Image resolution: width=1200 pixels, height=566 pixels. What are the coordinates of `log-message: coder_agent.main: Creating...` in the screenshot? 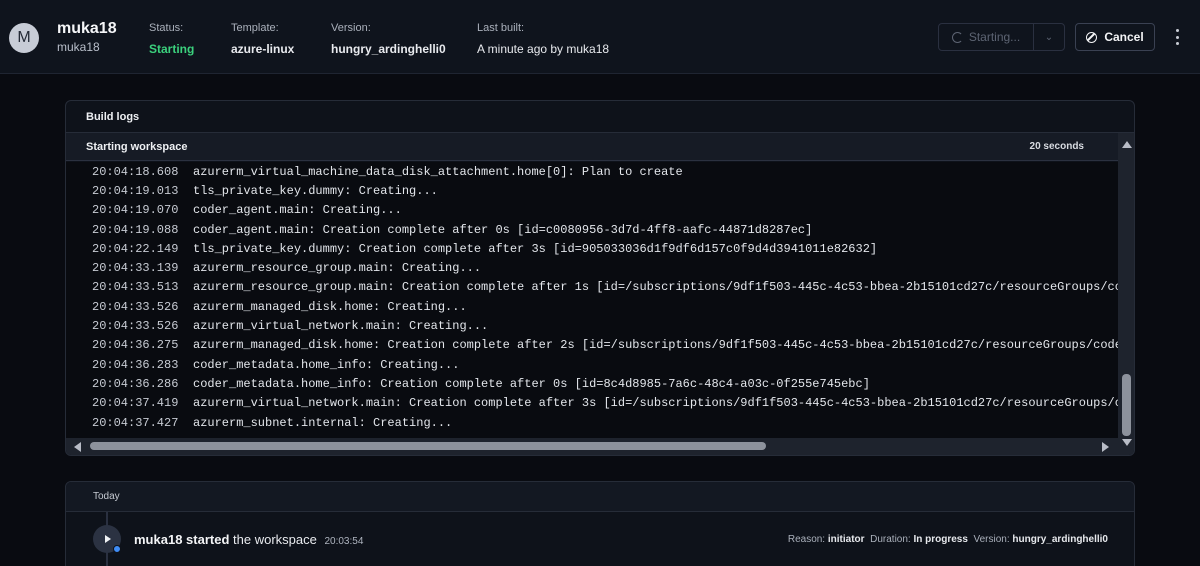 It's located at (297, 210).